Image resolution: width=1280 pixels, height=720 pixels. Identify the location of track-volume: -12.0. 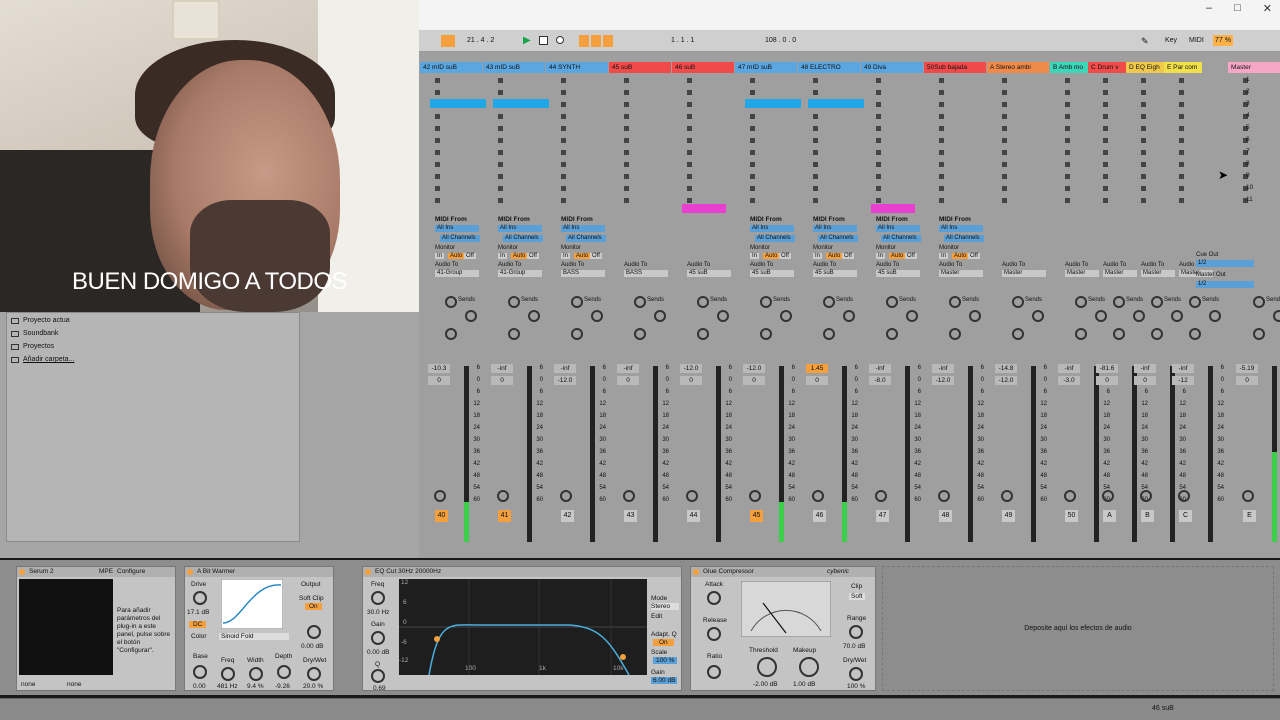
(754, 368).